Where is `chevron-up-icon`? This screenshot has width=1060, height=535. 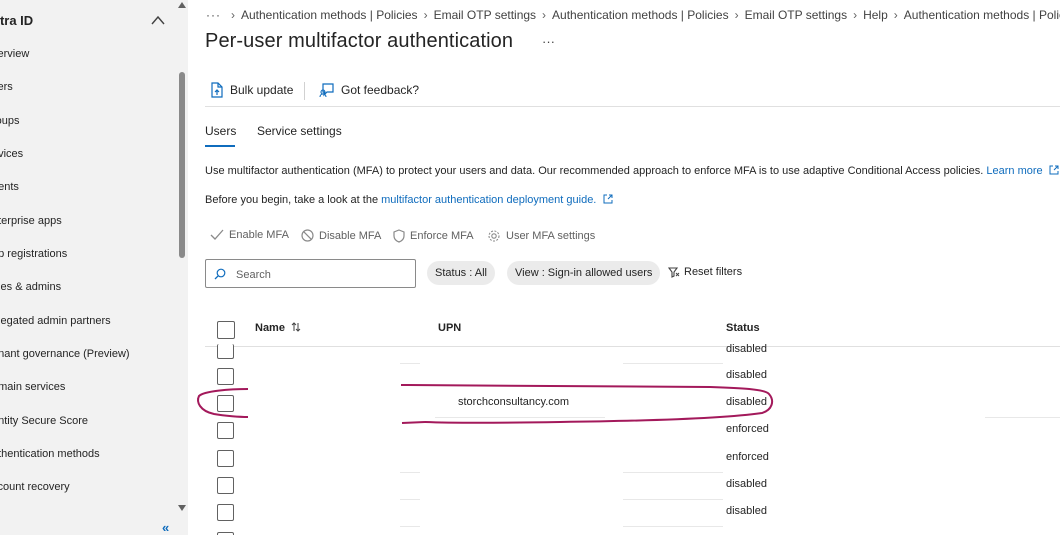
chevron-up-icon is located at coordinates (158, 20).